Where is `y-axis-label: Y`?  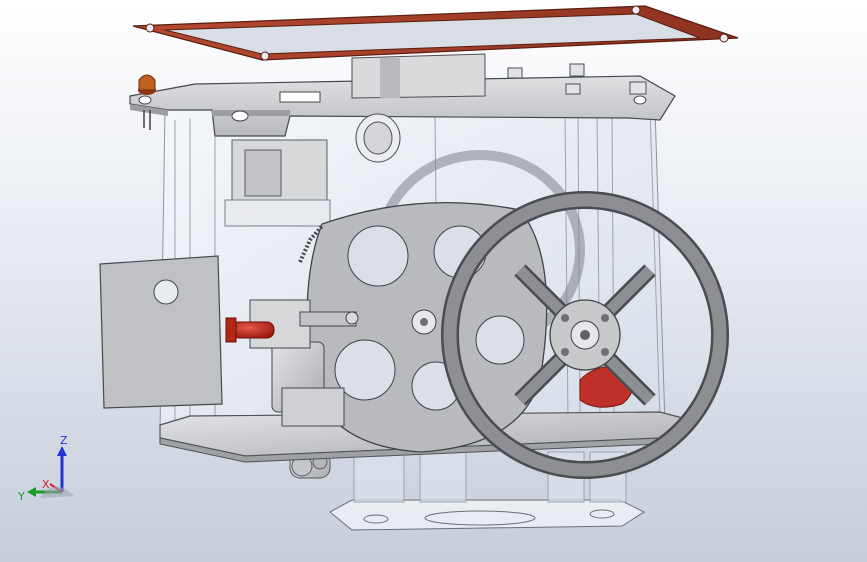 y-axis-label: Y is located at coordinates (21, 496).